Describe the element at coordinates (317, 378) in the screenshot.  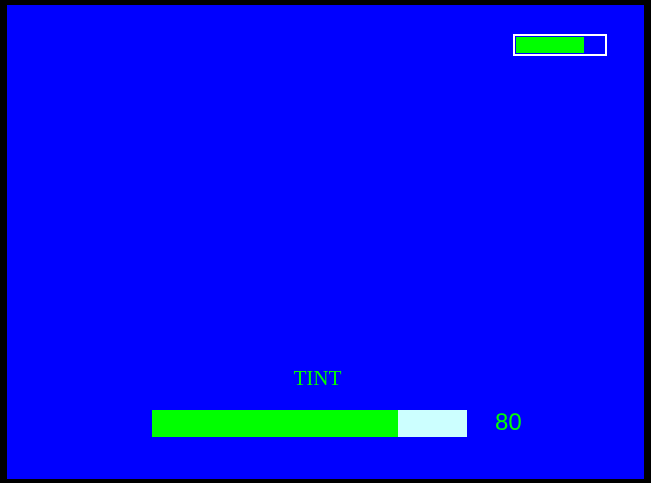
I see `setting-label: TINT` at that location.